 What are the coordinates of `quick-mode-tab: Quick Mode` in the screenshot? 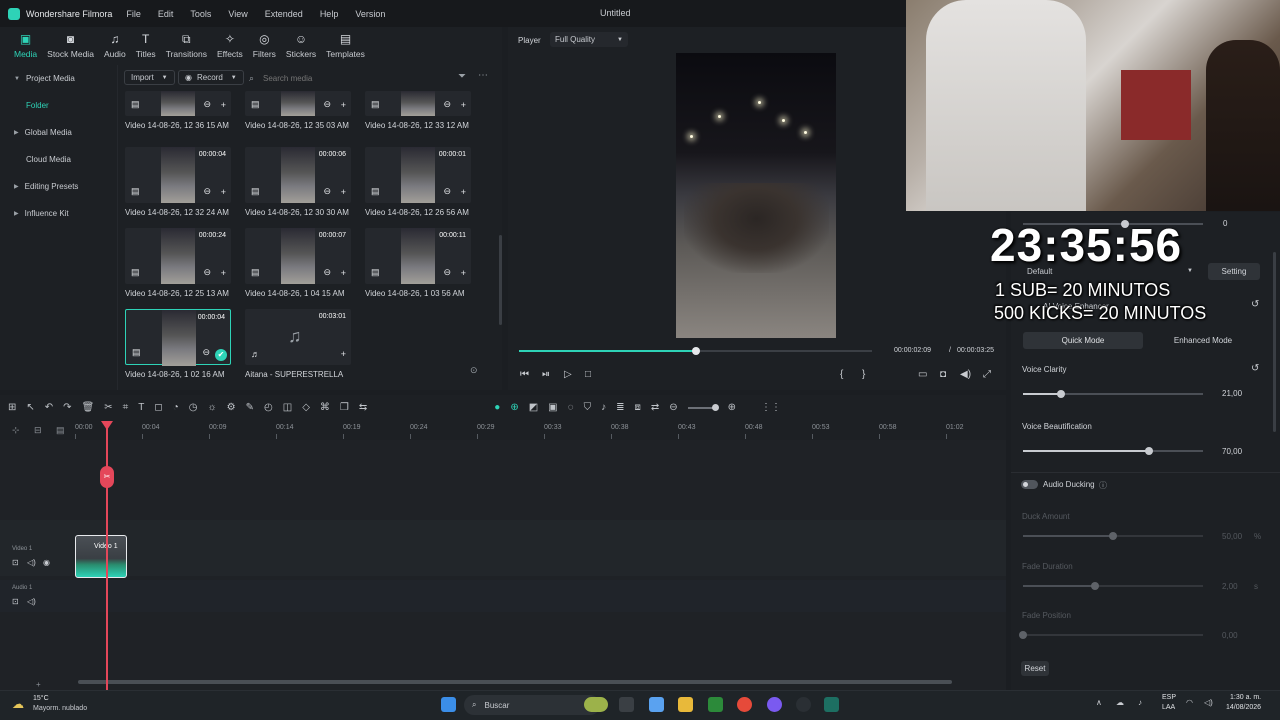 It's located at (1083, 340).